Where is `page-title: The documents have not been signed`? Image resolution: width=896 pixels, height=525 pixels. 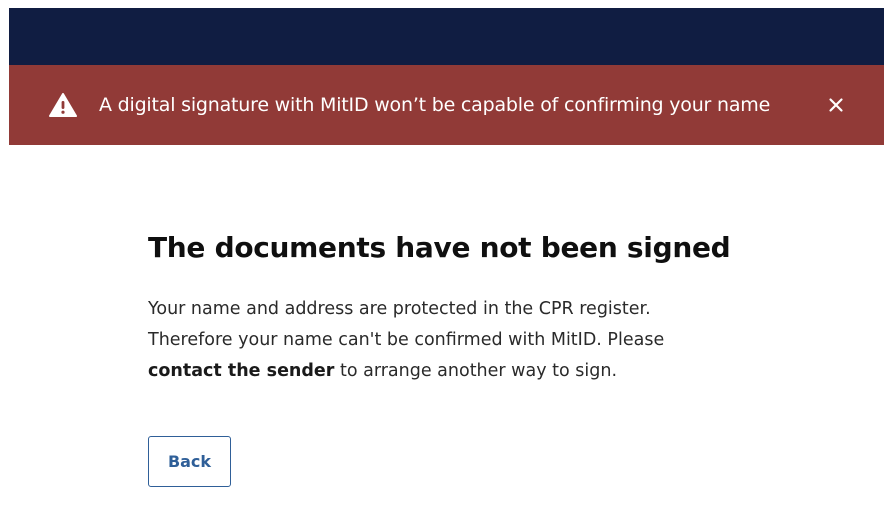 page-title: The documents have not been signed is located at coordinates (439, 247).